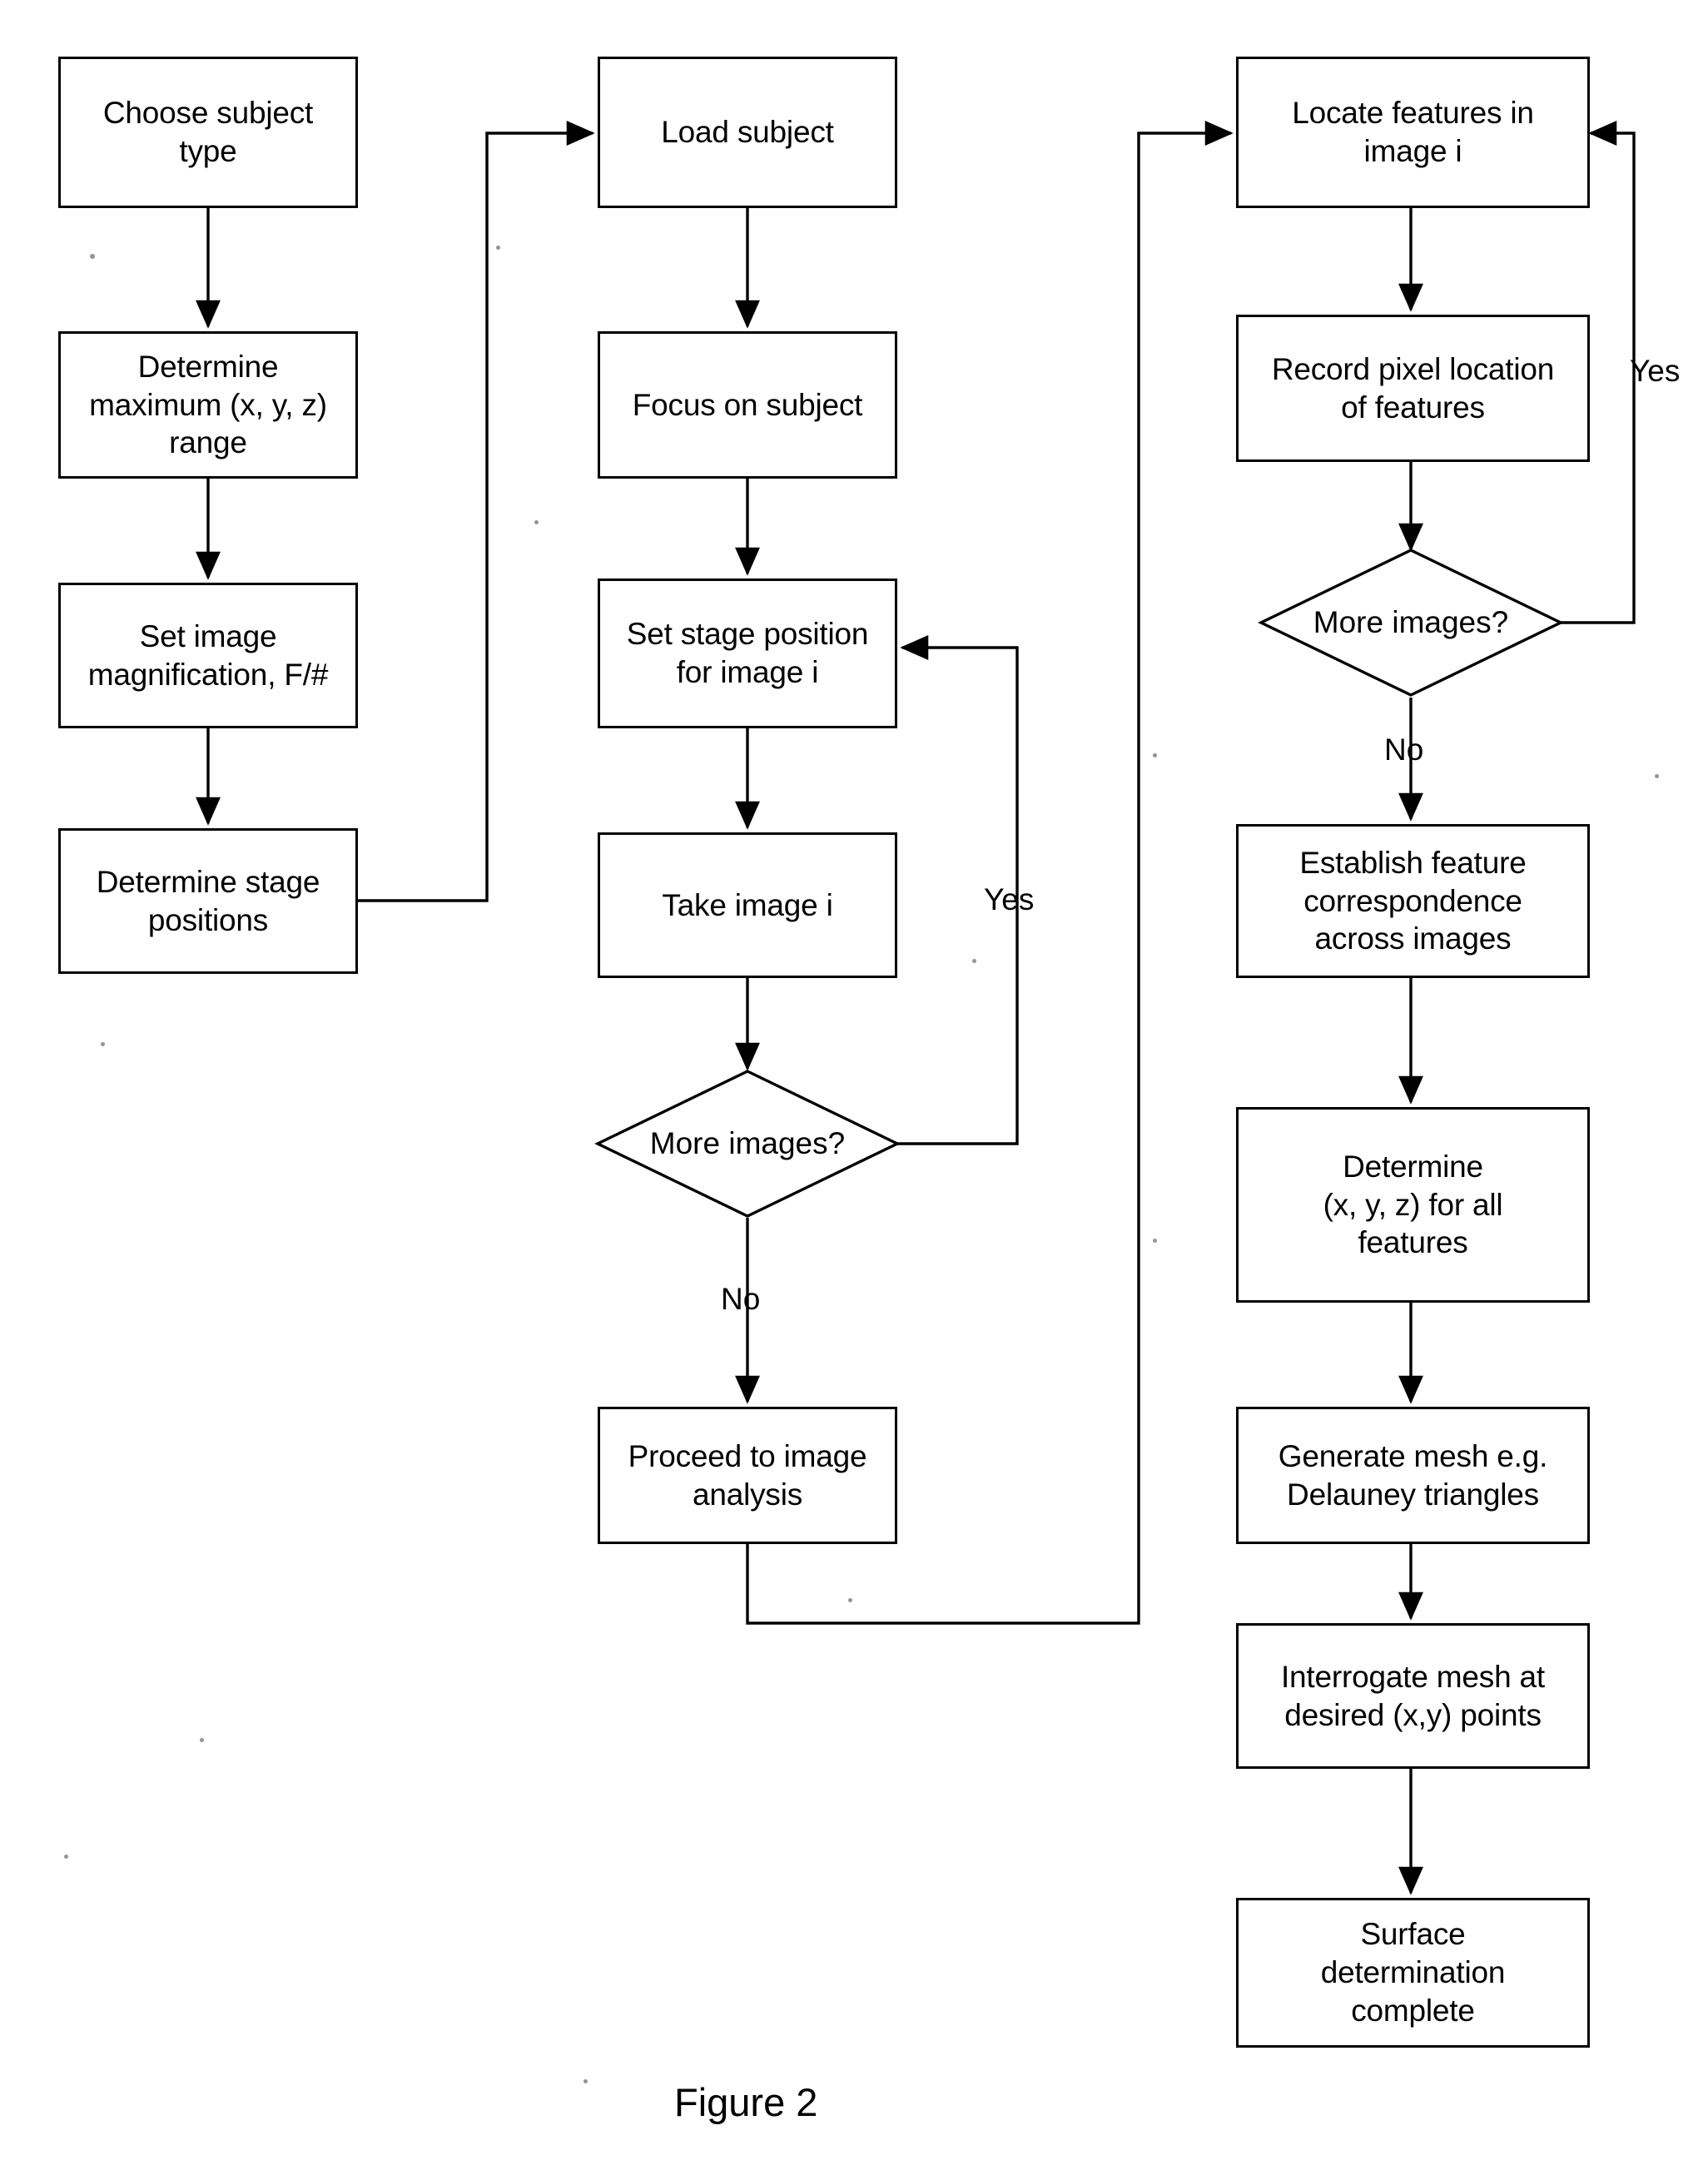  I want to click on node-record-pixel-location: Record pixel location of features, so click(1413, 388).